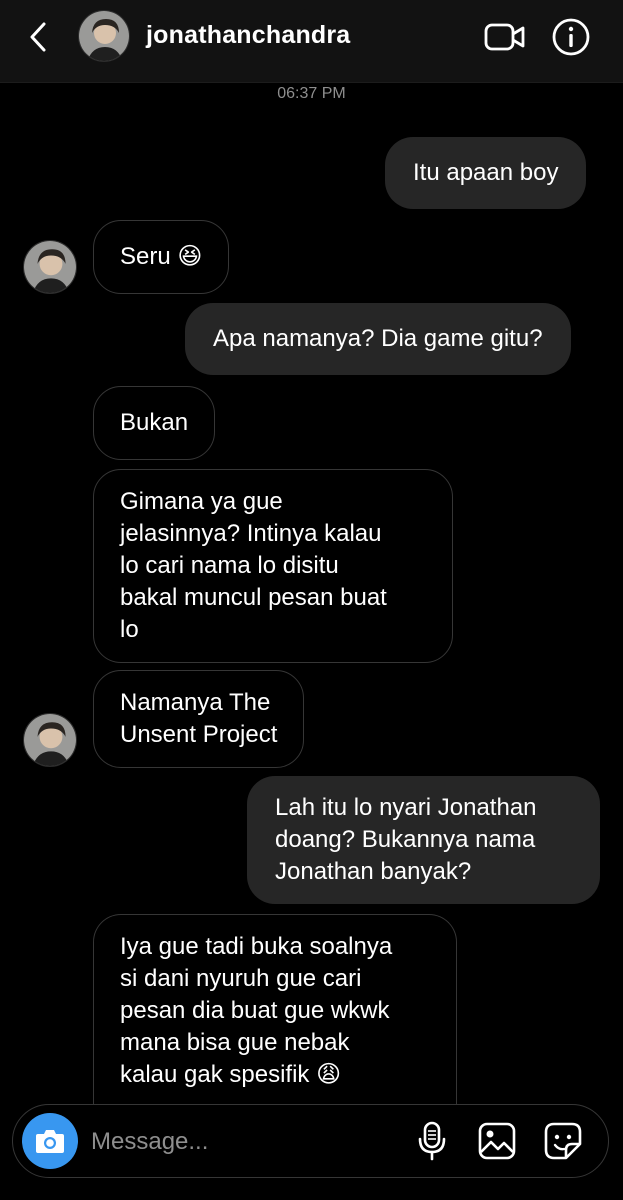 Image resolution: width=623 pixels, height=1200 pixels. Describe the element at coordinates (486, 173) in the screenshot. I see `message-bubble-sent: Itu apaan boy` at that location.